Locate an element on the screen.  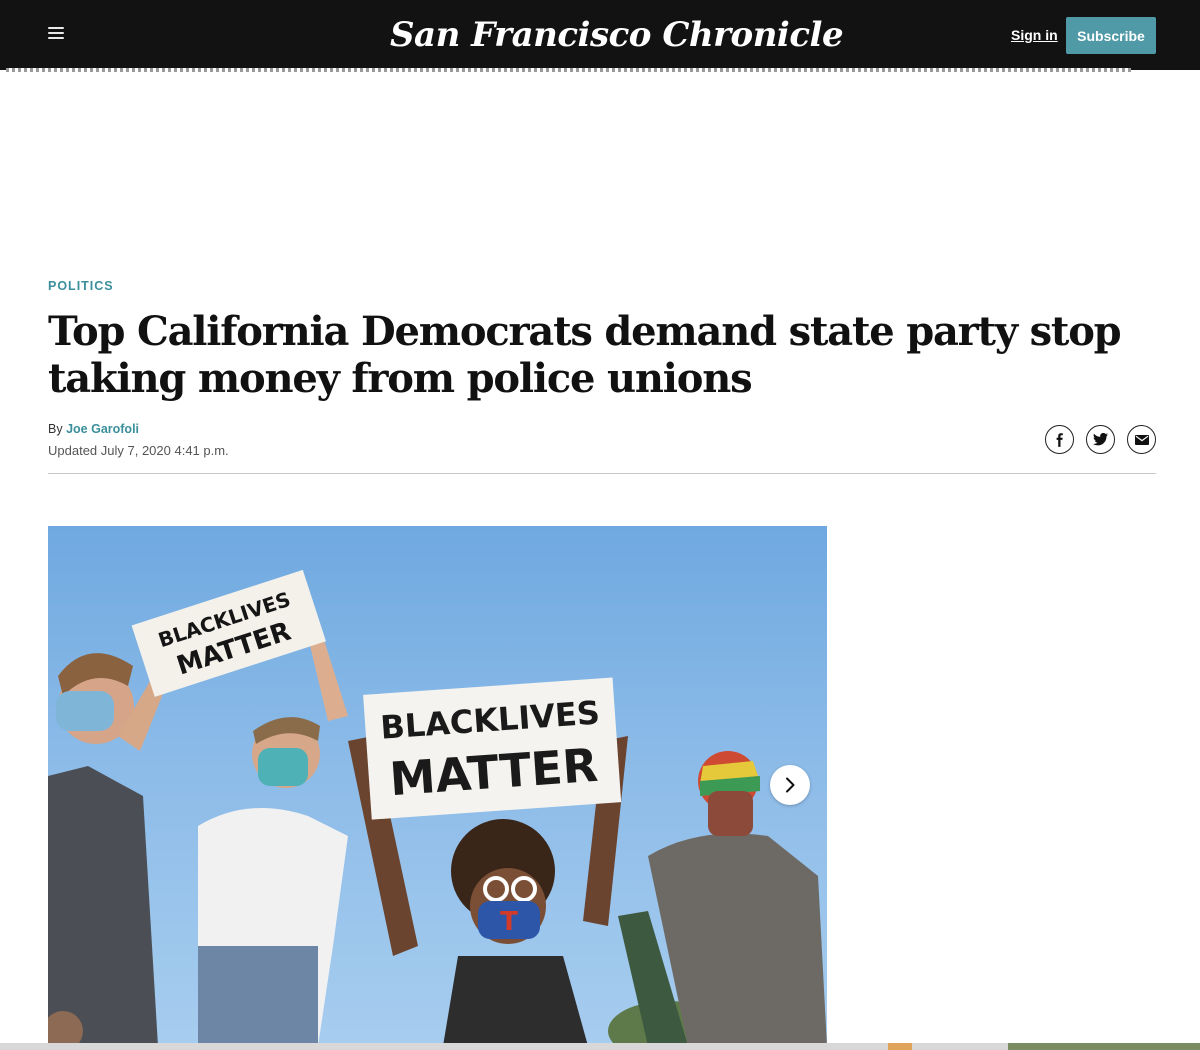
section-kicker: POLITICS is located at coordinates (81, 286).